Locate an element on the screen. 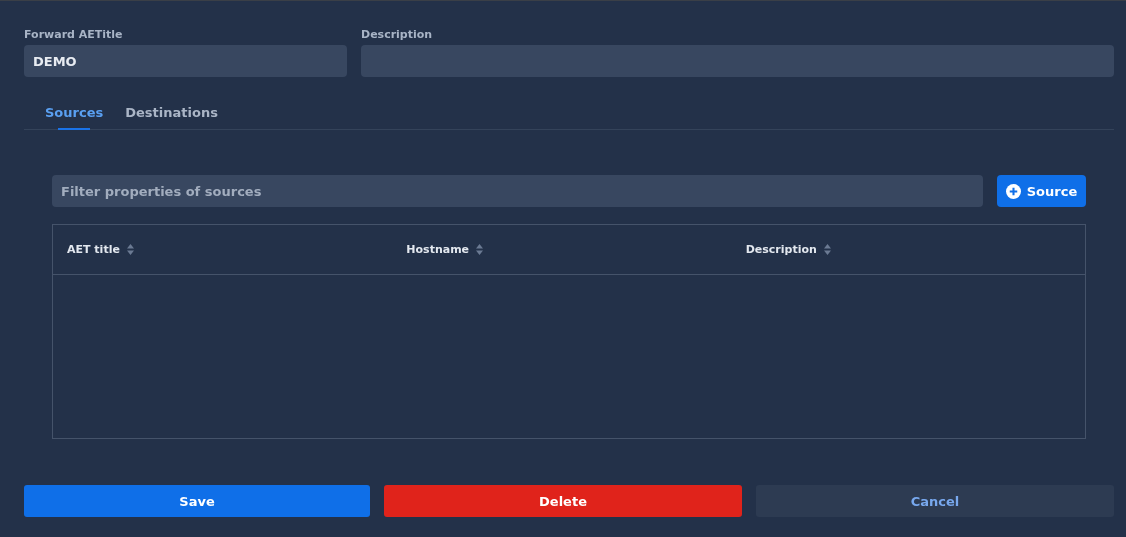 This screenshot has height=537, width=1126. tab: Sources is located at coordinates (74, 113).